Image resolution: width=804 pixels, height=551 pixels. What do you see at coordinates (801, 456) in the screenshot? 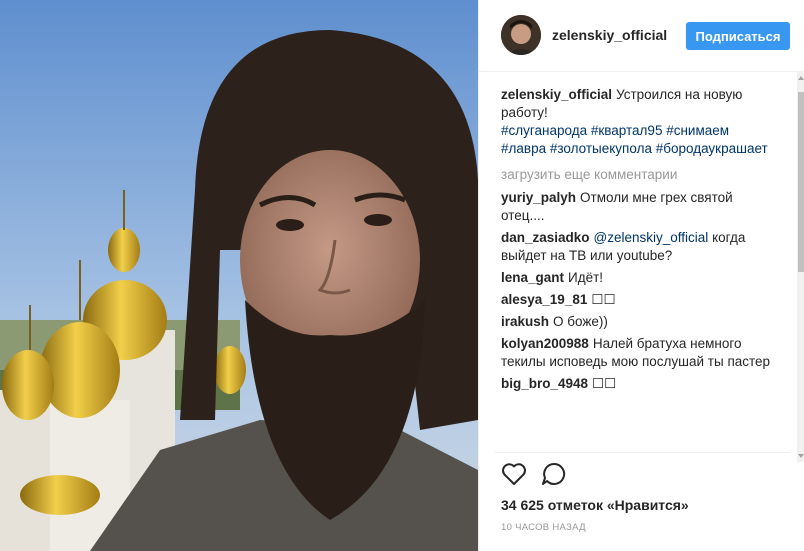
I see `scroll-down-arrow-icon` at bounding box center [801, 456].